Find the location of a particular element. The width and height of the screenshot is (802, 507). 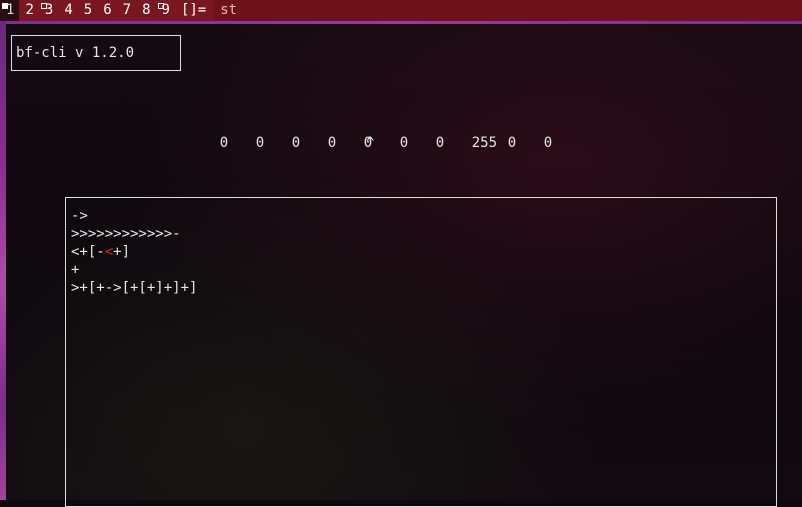

tag-1: 1 is located at coordinates (10, 10).